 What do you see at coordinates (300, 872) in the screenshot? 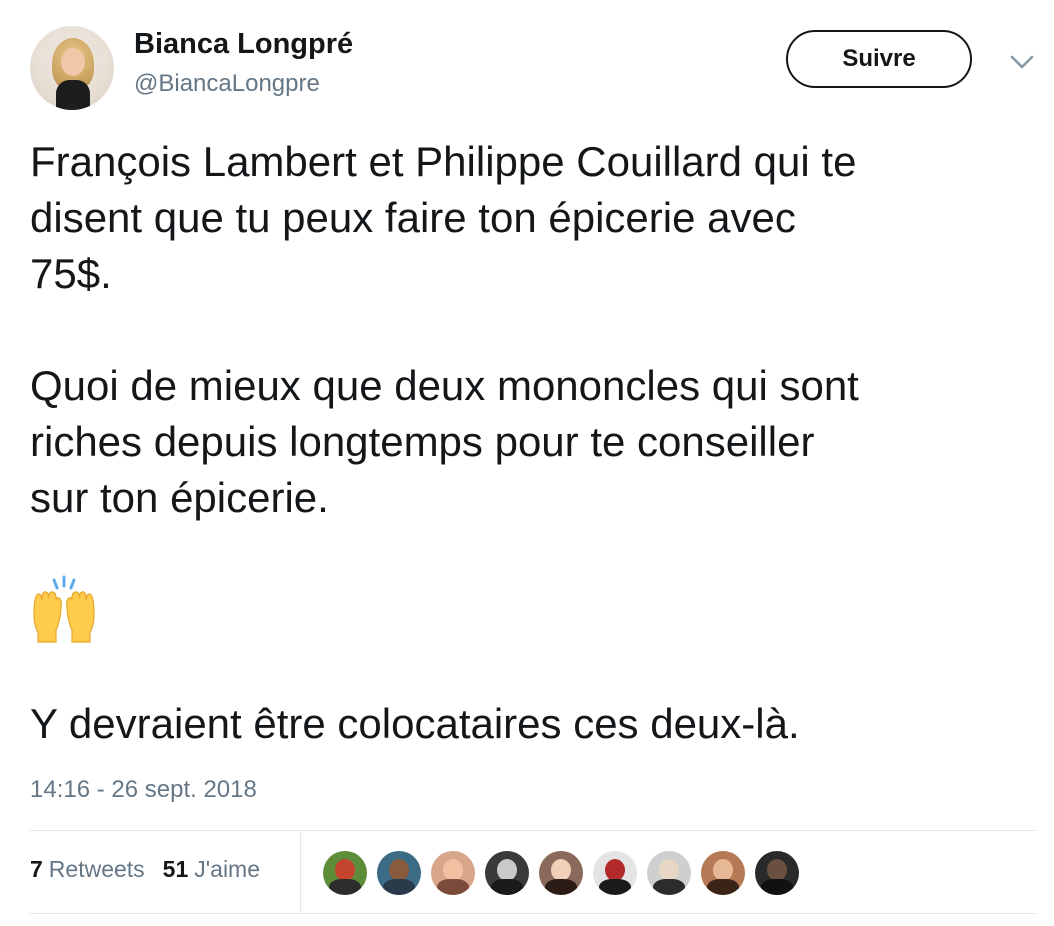
I see `stats-divider` at bounding box center [300, 872].